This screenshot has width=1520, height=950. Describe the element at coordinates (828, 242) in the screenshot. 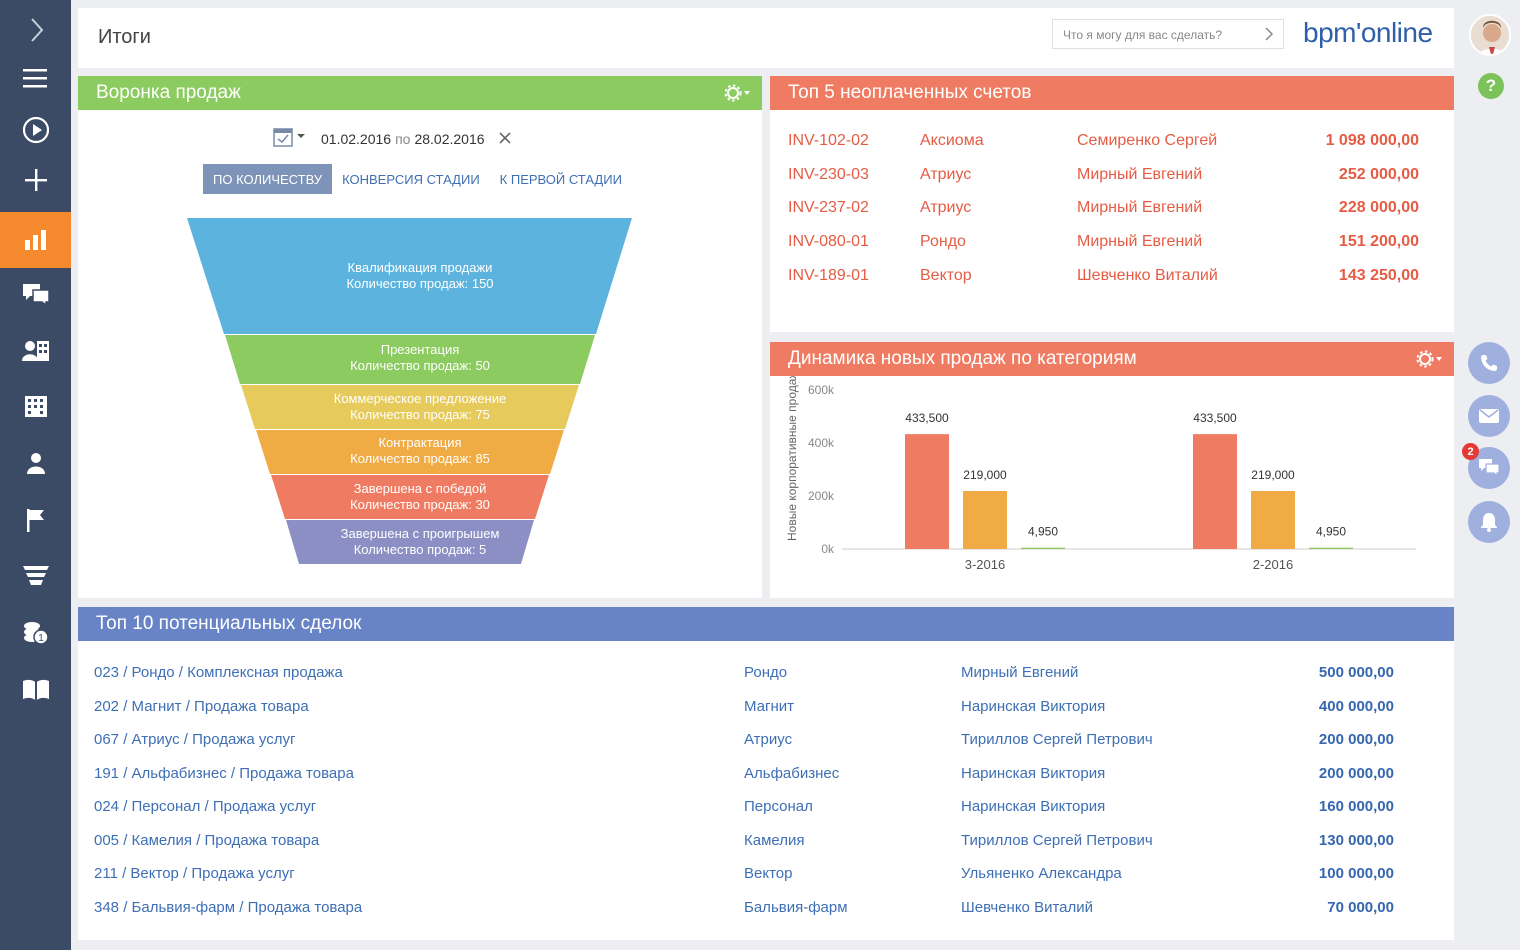

I see `invoice-number: INV-080-01` at that location.